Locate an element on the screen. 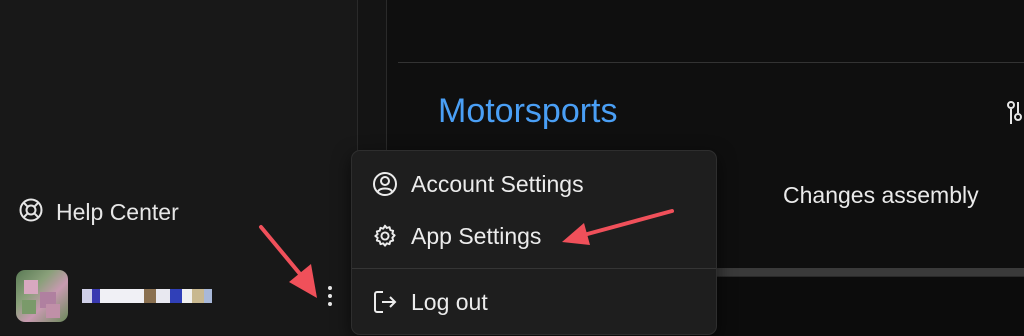 The height and width of the screenshot is (336, 1024). user-profile-row is located at coordinates (181, 296).